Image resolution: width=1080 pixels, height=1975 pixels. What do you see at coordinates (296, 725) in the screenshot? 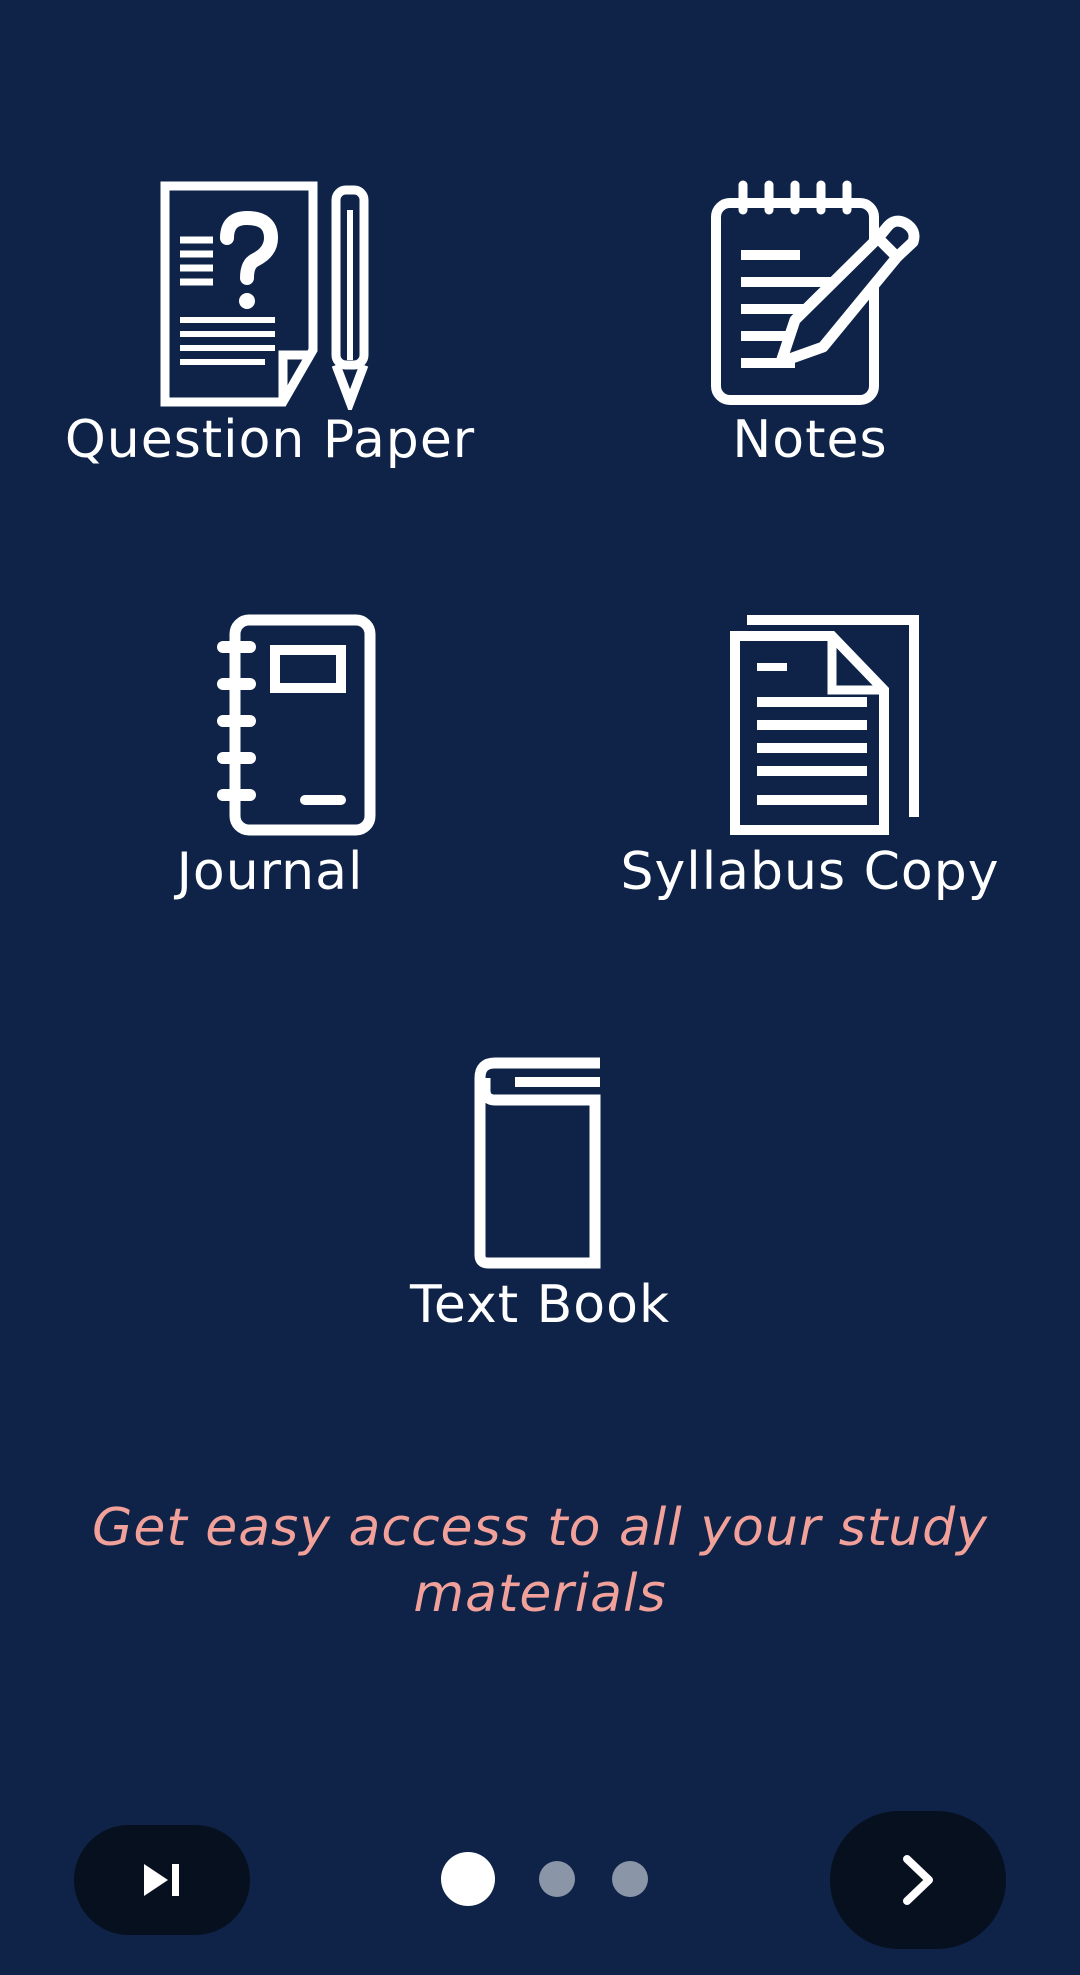
I see `journal-icon` at bounding box center [296, 725].